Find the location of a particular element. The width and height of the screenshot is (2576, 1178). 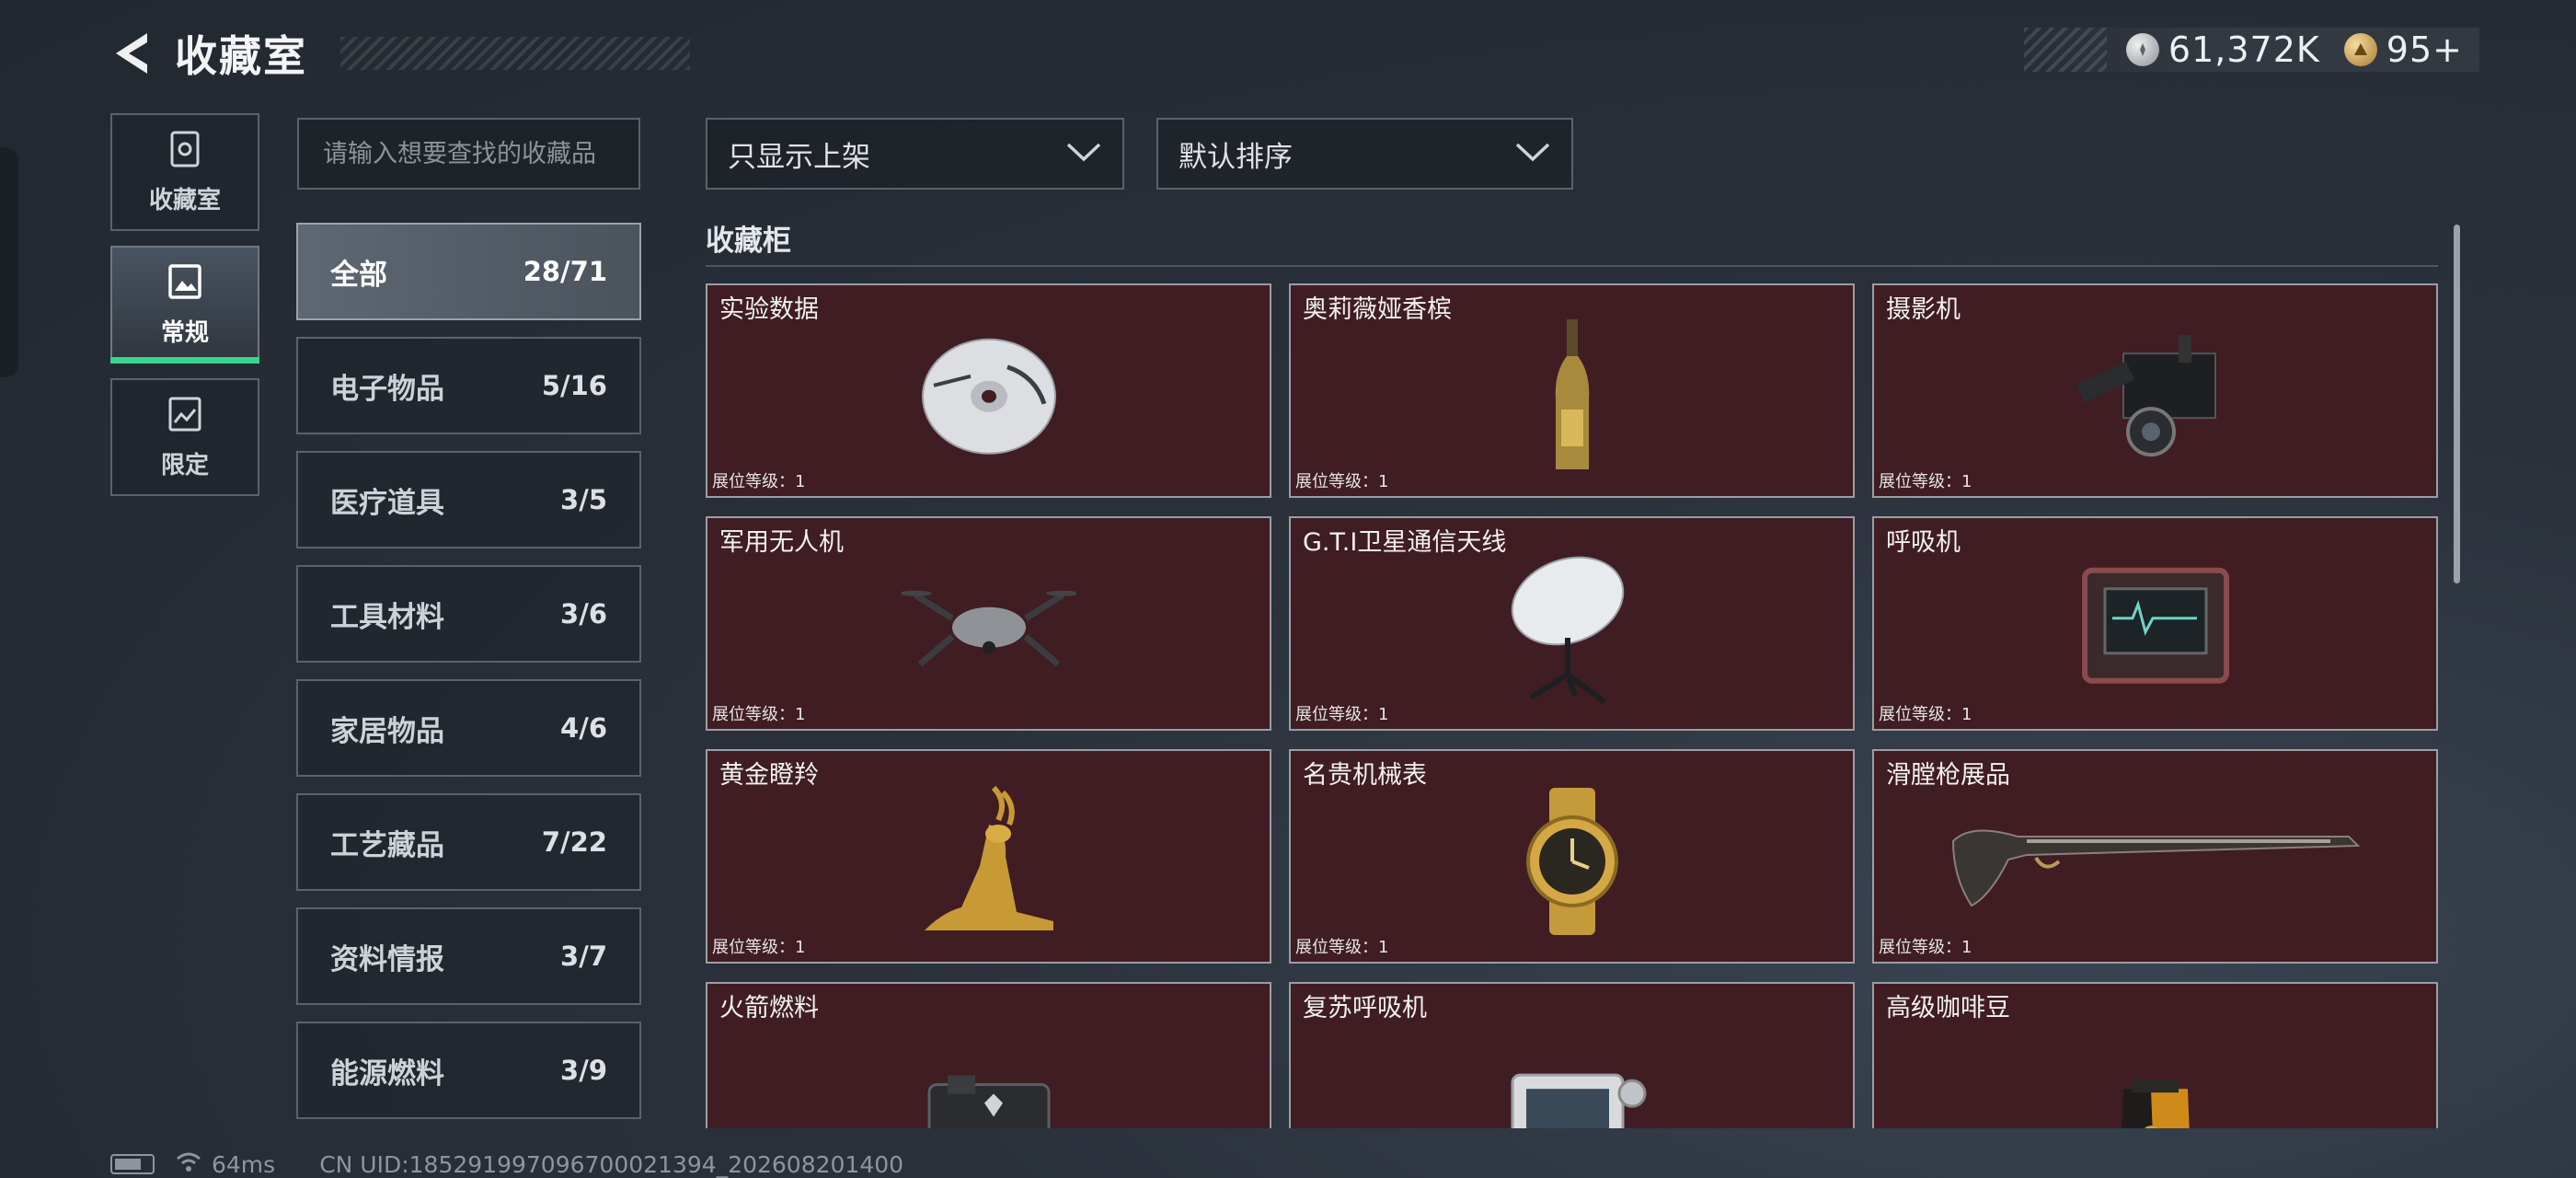

video-camera-icon is located at coordinates (2155, 397).